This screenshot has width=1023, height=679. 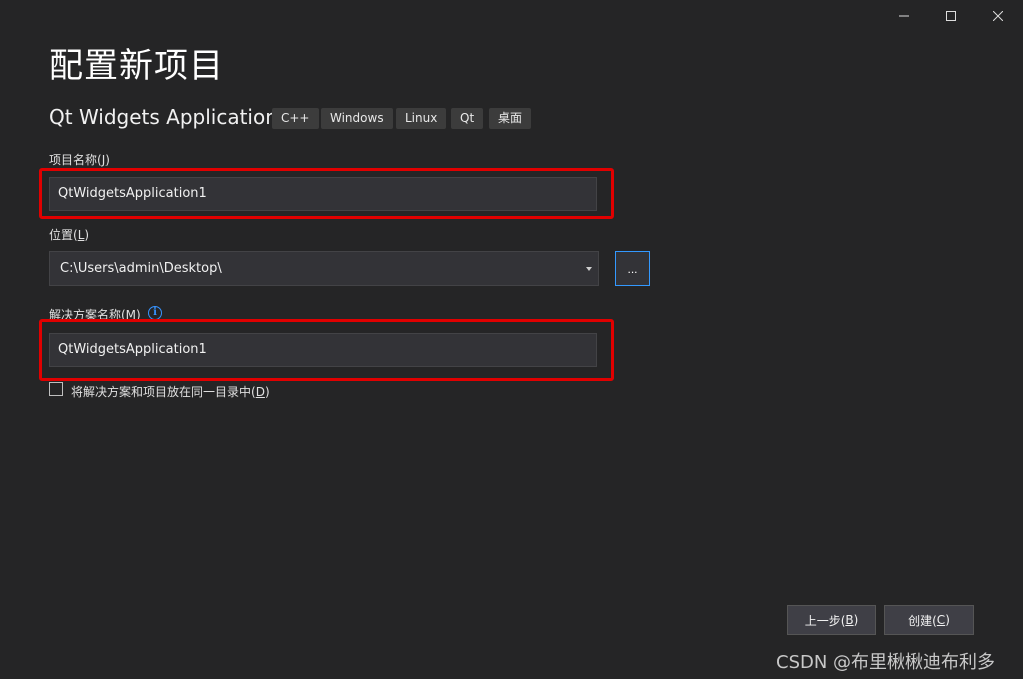 I want to click on maximize-button, so click(x=951, y=16).